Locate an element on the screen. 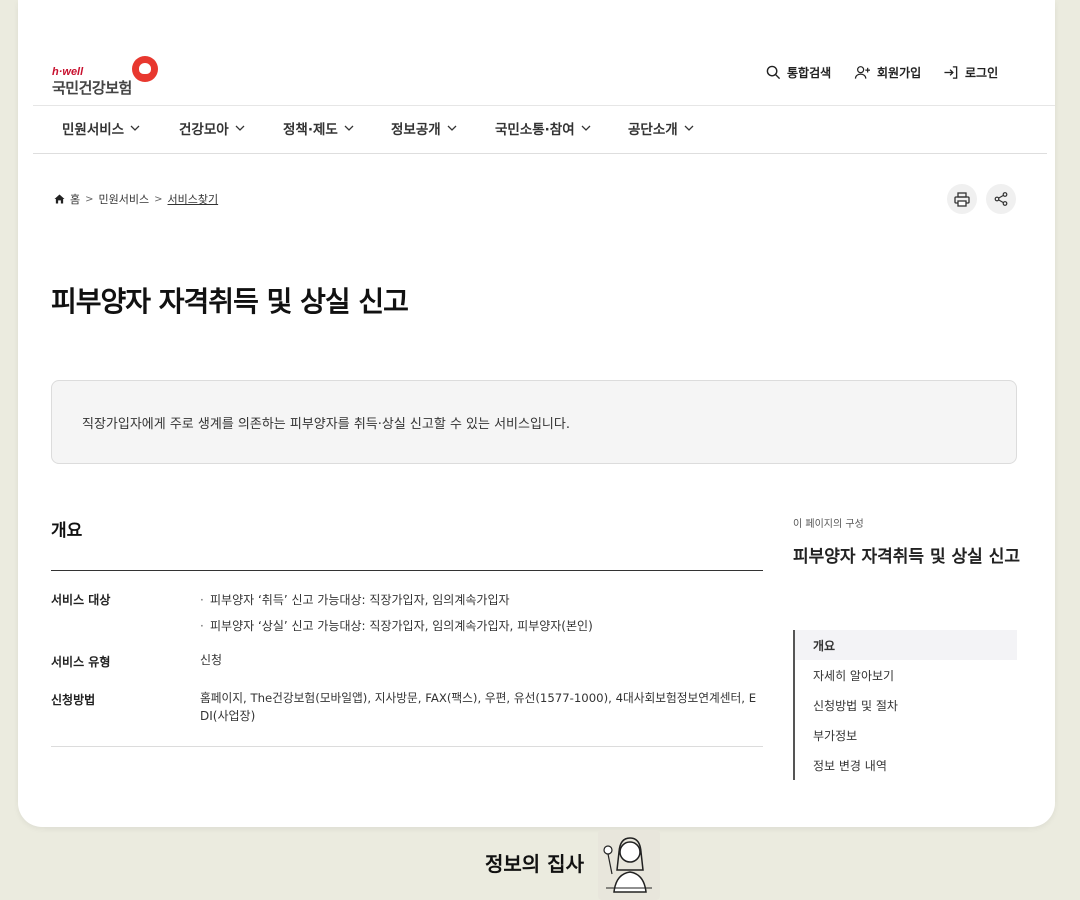 The image size is (1080, 900). gnb-item-civil-service: 민원서비스 is located at coordinates (120, 128).